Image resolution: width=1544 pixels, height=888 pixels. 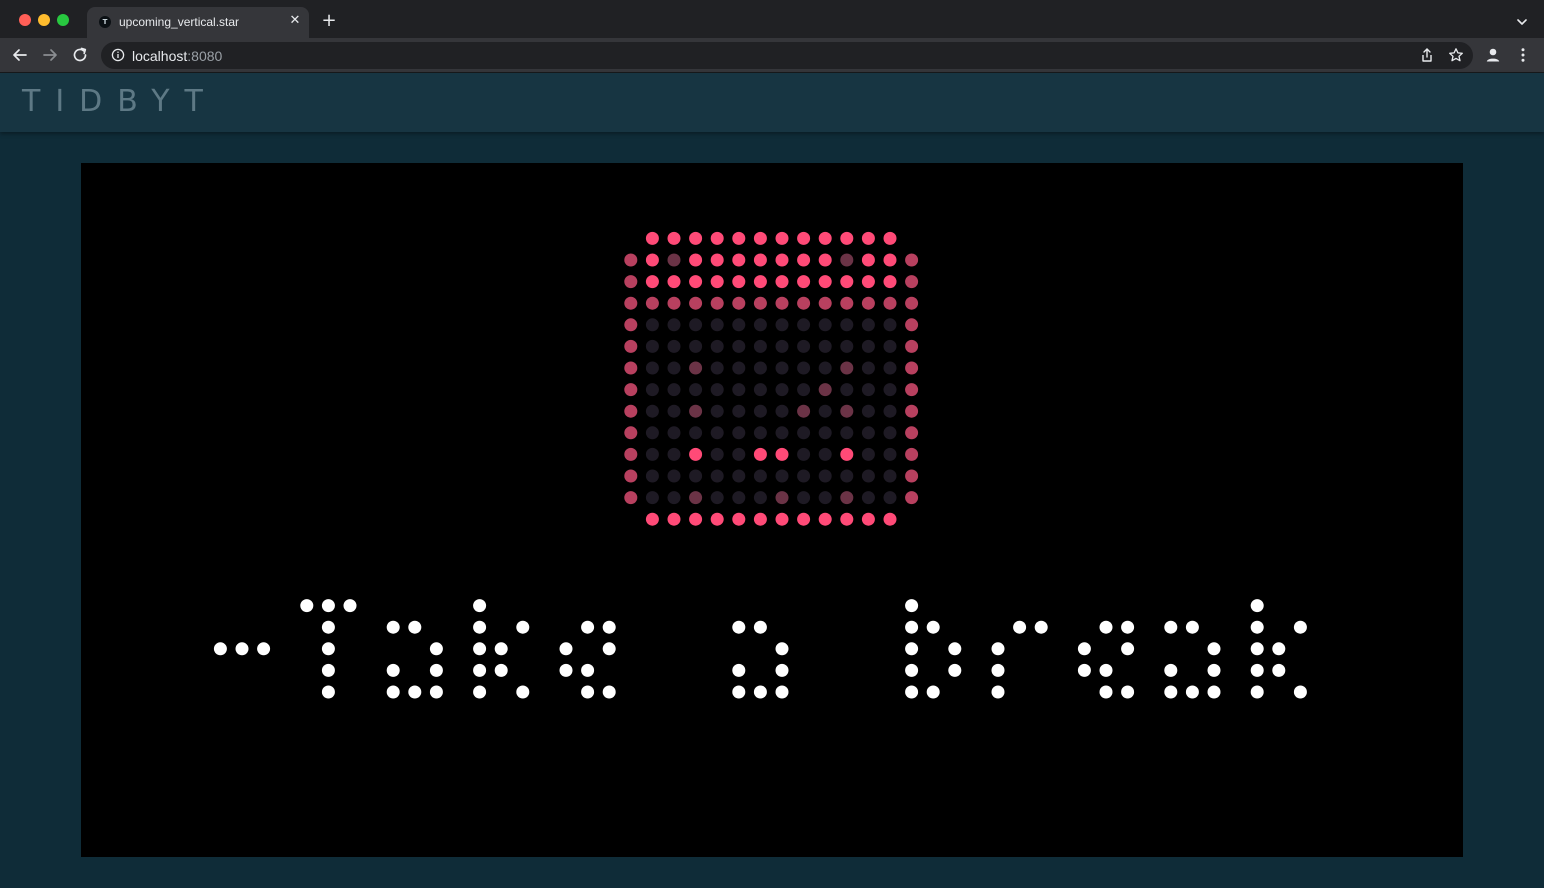 I want to click on plus-icon: +, so click(x=329, y=21).